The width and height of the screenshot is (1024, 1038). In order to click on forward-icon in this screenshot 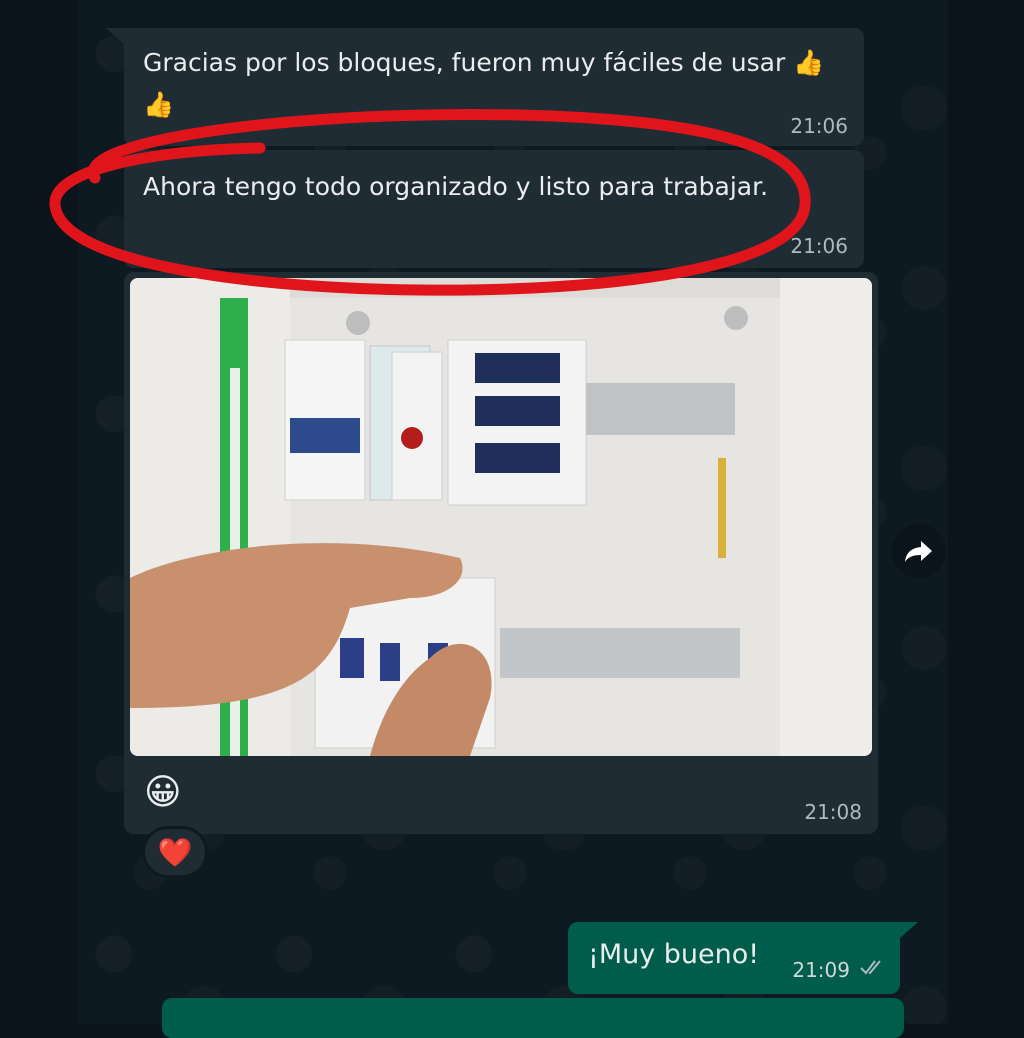, I will do `click(918, 551)`.